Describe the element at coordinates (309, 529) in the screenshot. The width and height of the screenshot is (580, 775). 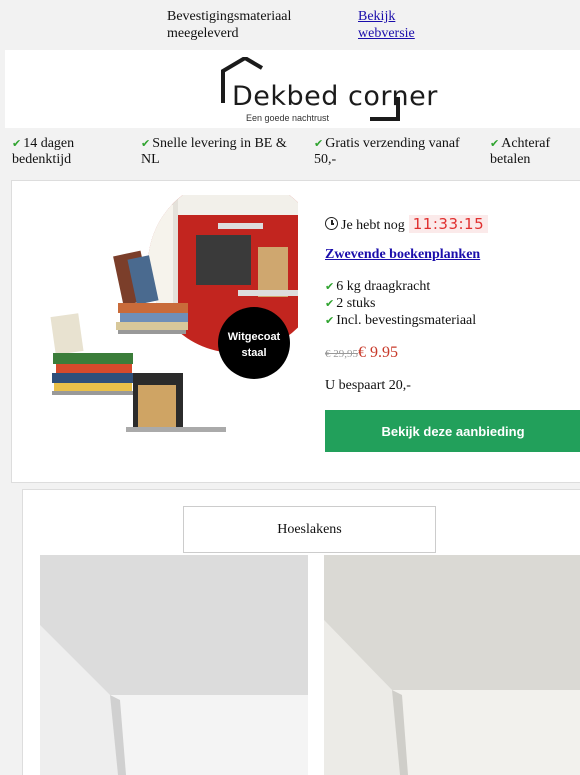
I see `category-button-hoeslakens: Hoeslakens` at that location.